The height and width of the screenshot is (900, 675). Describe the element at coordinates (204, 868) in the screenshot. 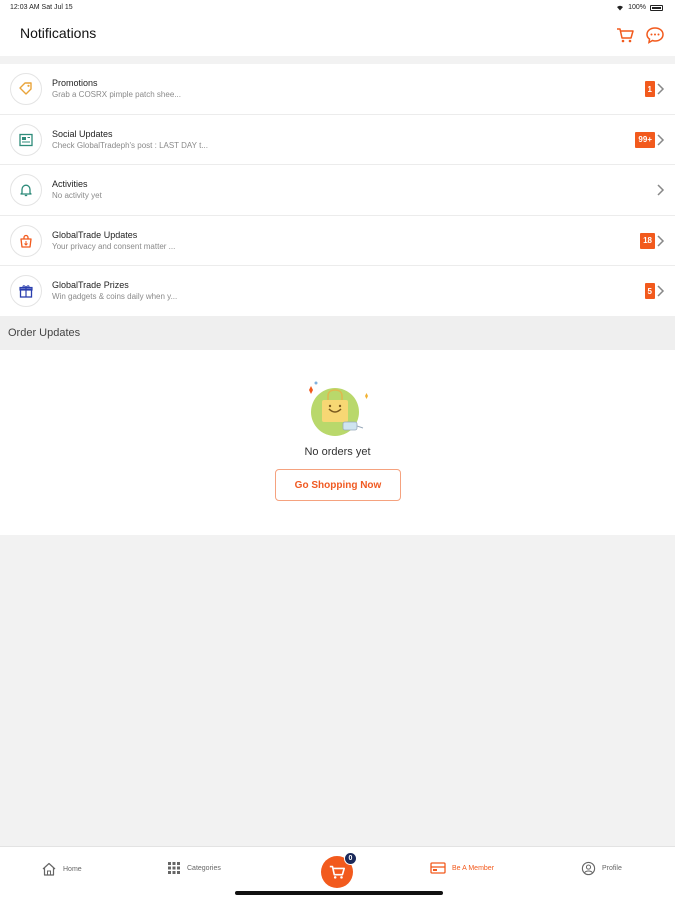

I see `tab-label: Categories` at that location.